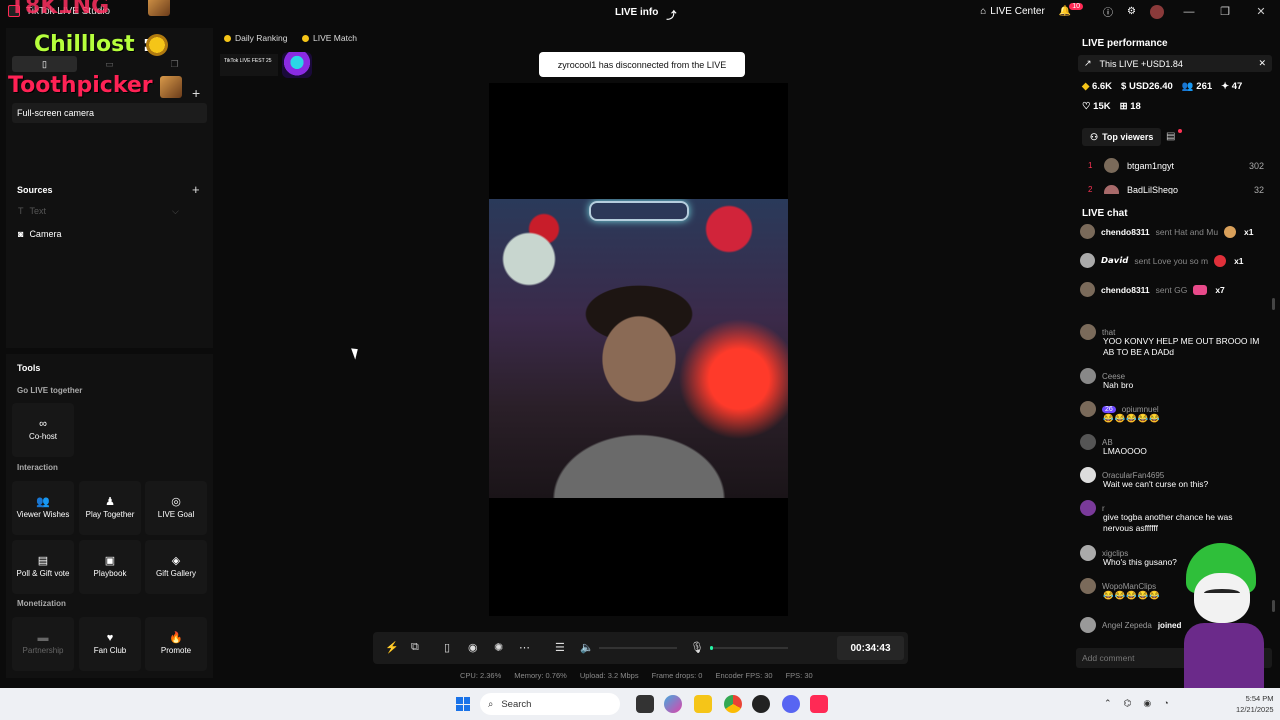 Image resolution: width=1280 pixels, height=720 pixels. What do you see at coordinates (157, 45) in the screenshot?
I see `overlay-emoji` at bounding box center [157, 45].